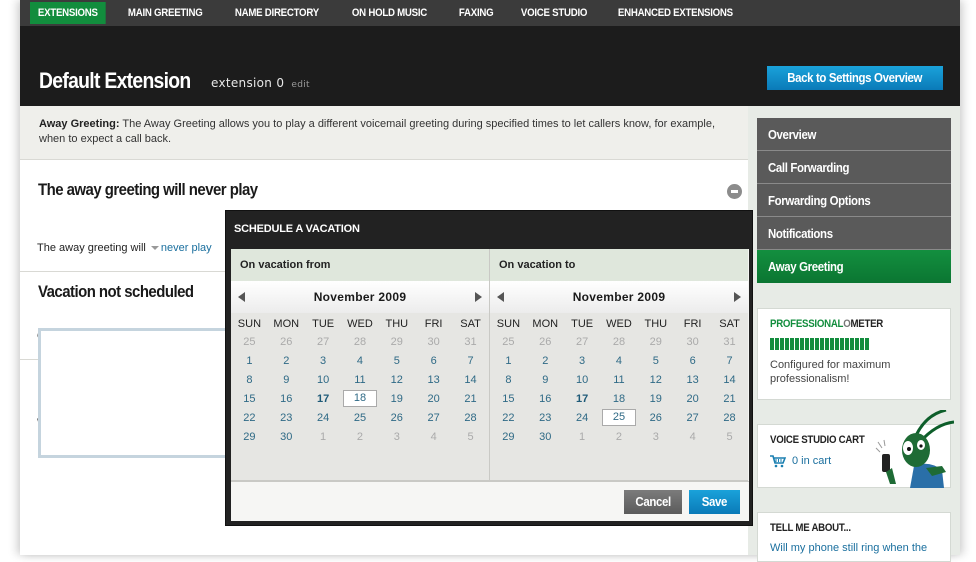 Image resolution: width=976 pixels, height=562 pixels. I want to click on back-to-settings-button: Back to Settings Overview, so click(855, 78).